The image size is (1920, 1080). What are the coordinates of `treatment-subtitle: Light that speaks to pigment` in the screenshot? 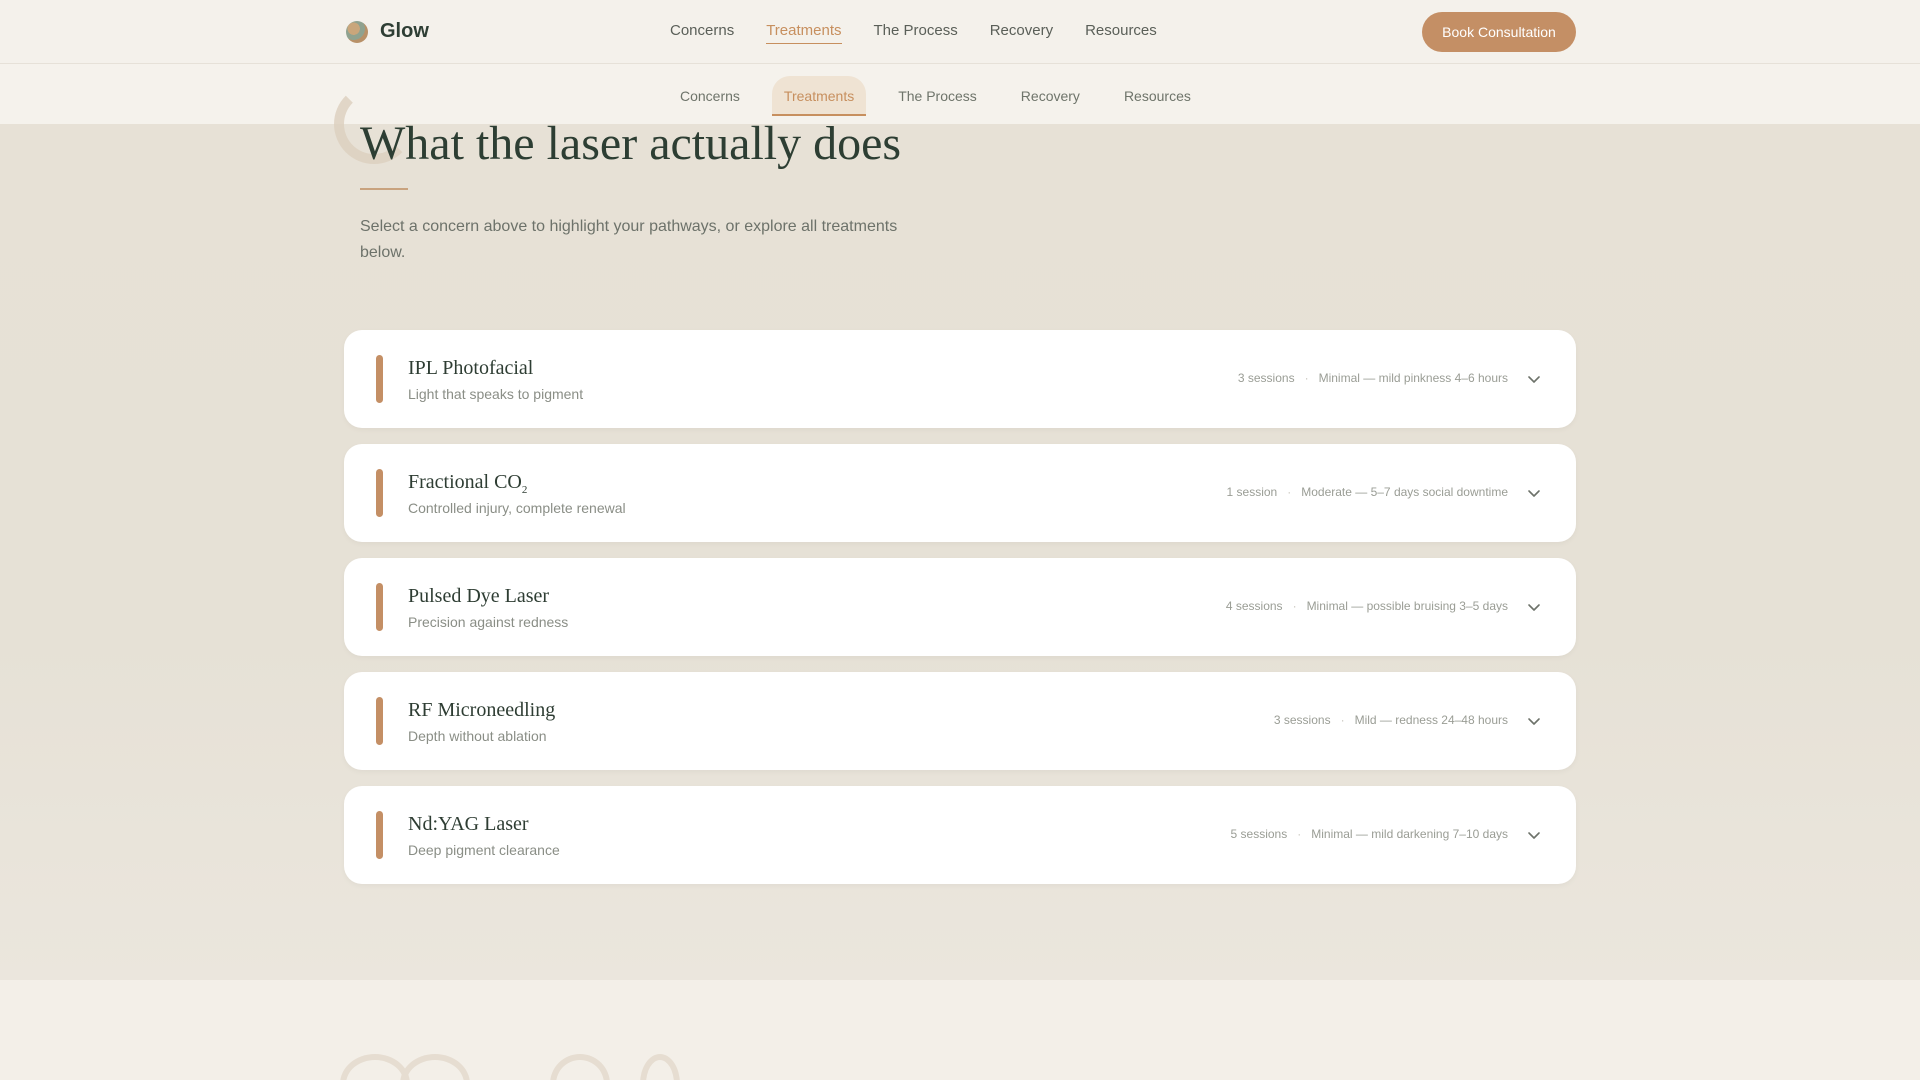 It's located at (496, 394).